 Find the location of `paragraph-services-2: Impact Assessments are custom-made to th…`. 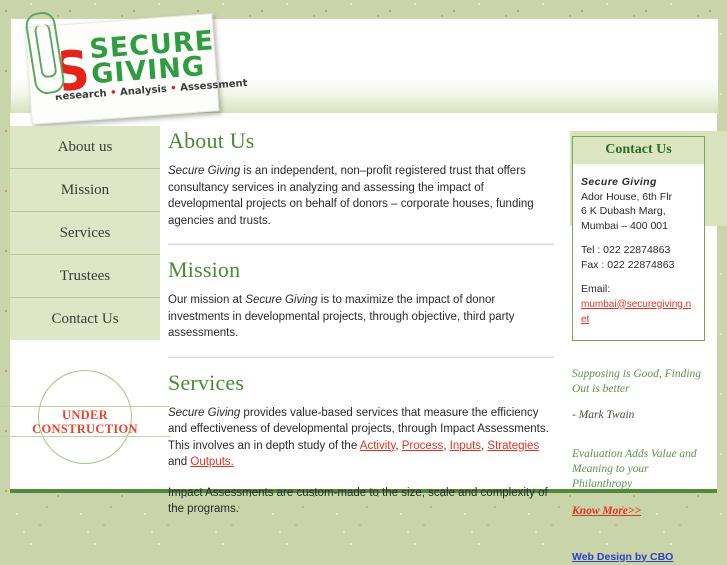

paragraph-services-2: Impact Assessments are custom-made to th… is located at coordinates (358, 501).